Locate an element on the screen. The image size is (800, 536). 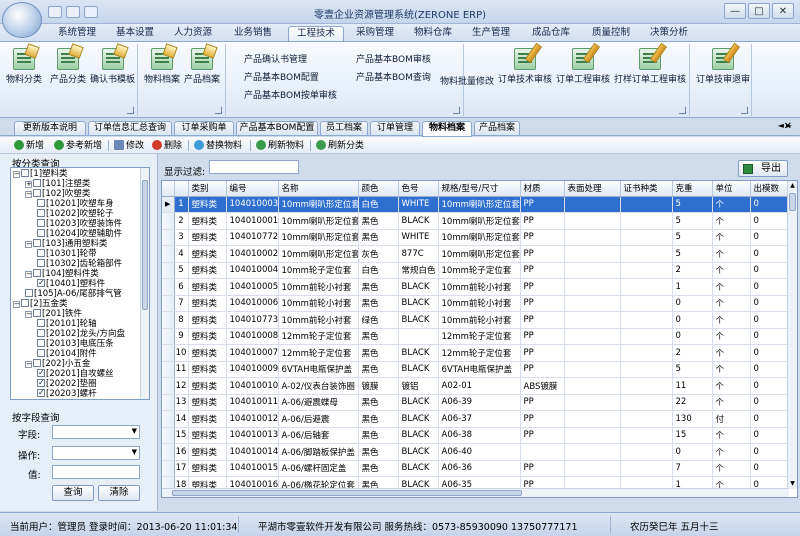
tree-node: + [101]注塑类 is located at coordinates (57, 184).